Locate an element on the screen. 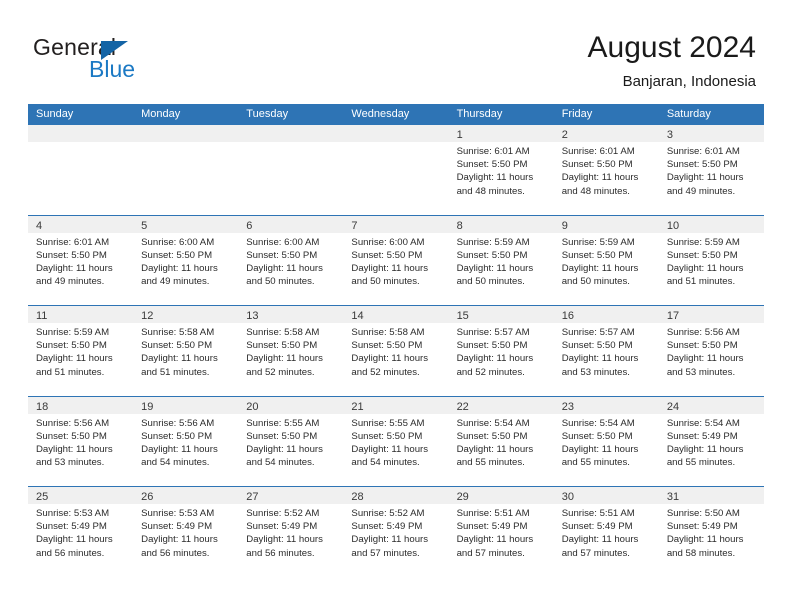 The image size is (792, 612). day-number-band: 22 is located at coordinates (501, 405).